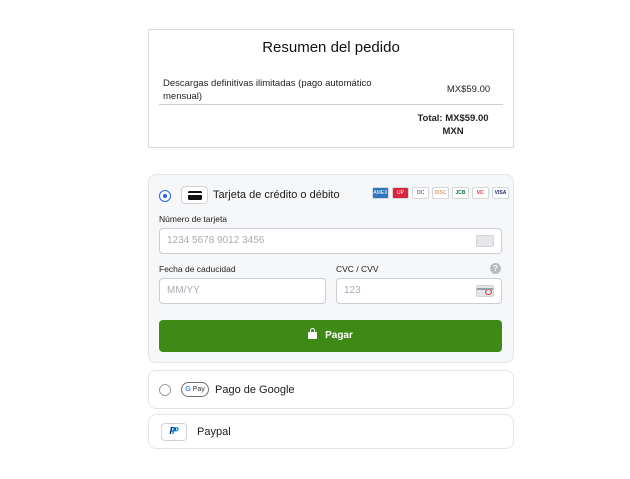 This screenshot has width=630, height=479. I want to click on help-icon: ?, so click(495, 268).